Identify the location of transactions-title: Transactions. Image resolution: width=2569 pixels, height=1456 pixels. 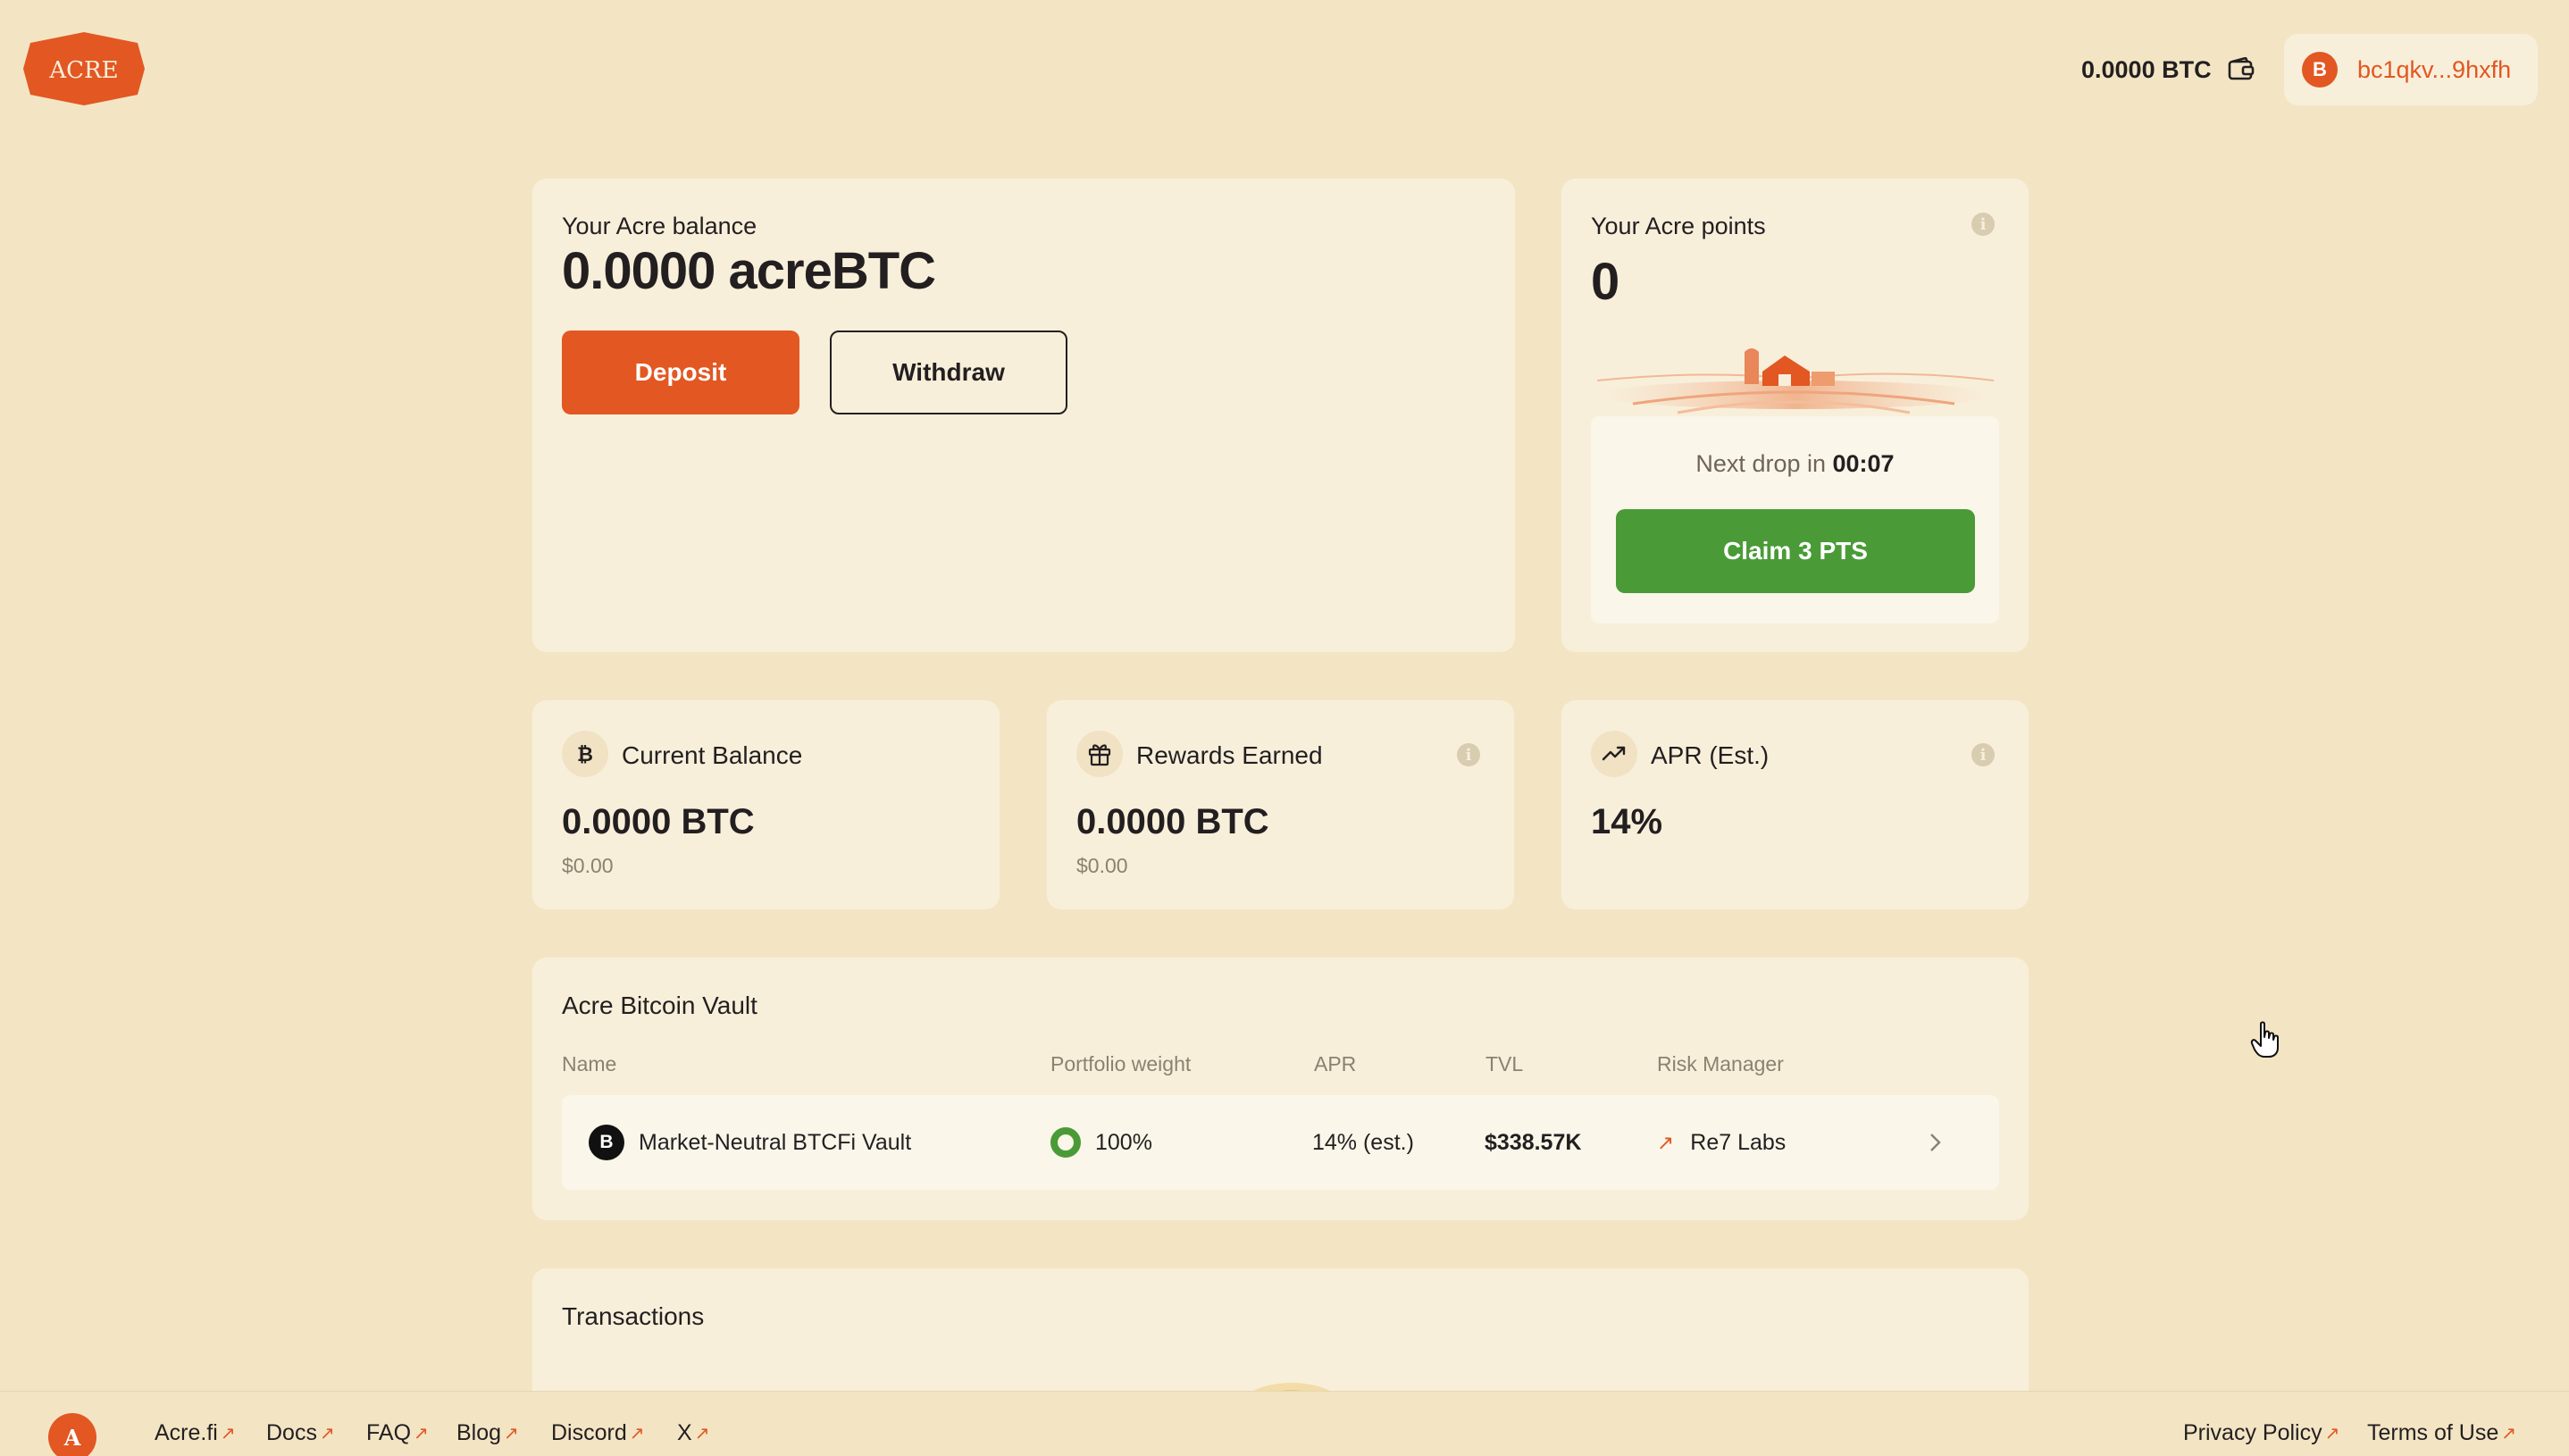
(633, 1316).